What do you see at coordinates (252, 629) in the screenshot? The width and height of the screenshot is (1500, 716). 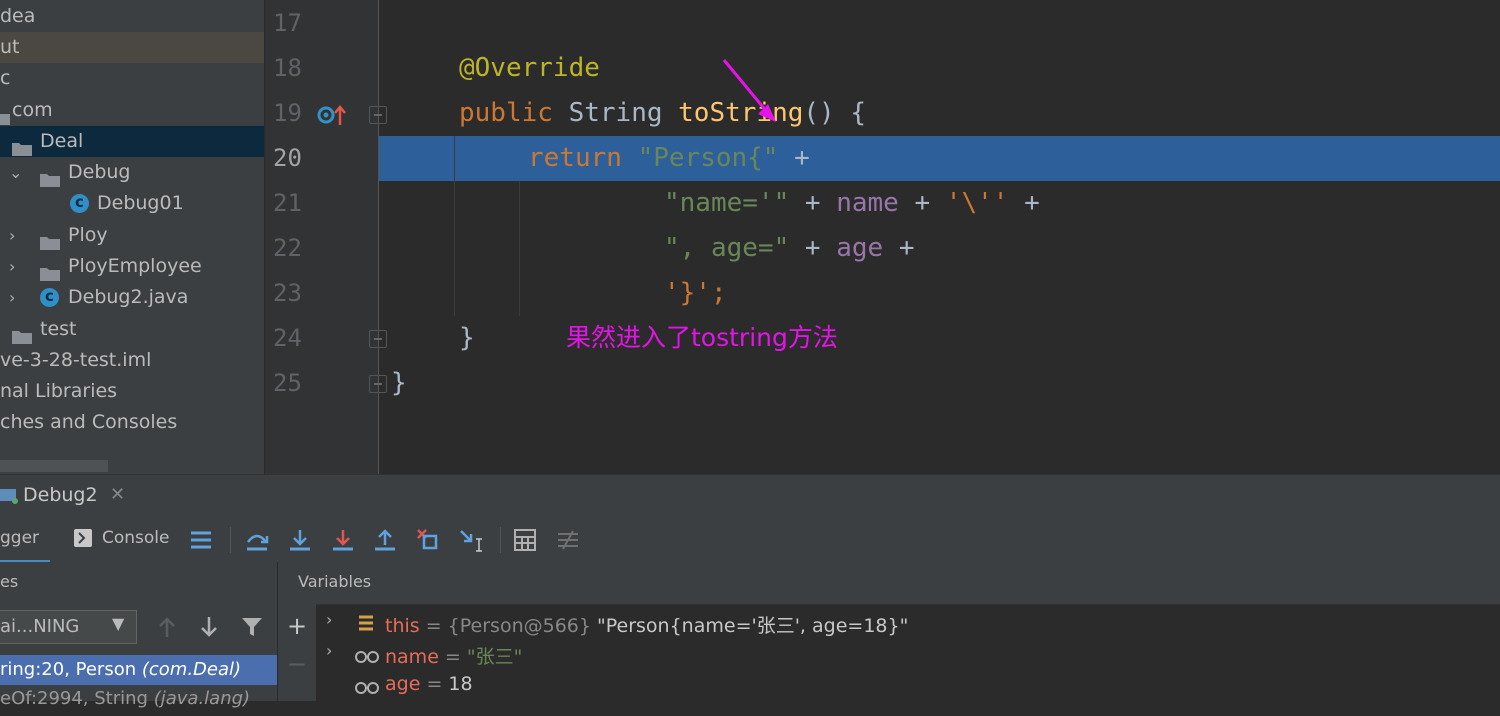 I see `filter-icon` at bounding box center [252, 629].